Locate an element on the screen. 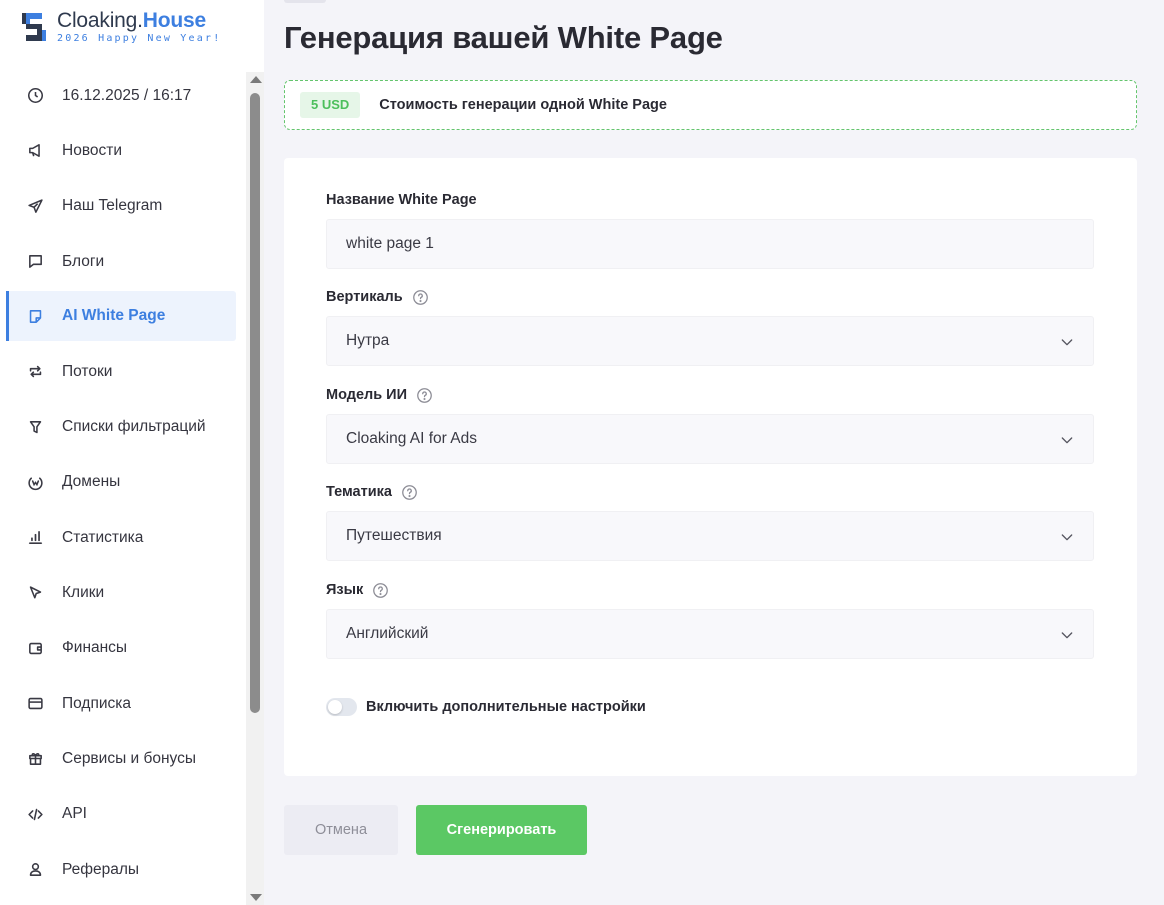 The width and height of the screenshot is (1164, 905). page-icon is located at coordinates (35, 316).